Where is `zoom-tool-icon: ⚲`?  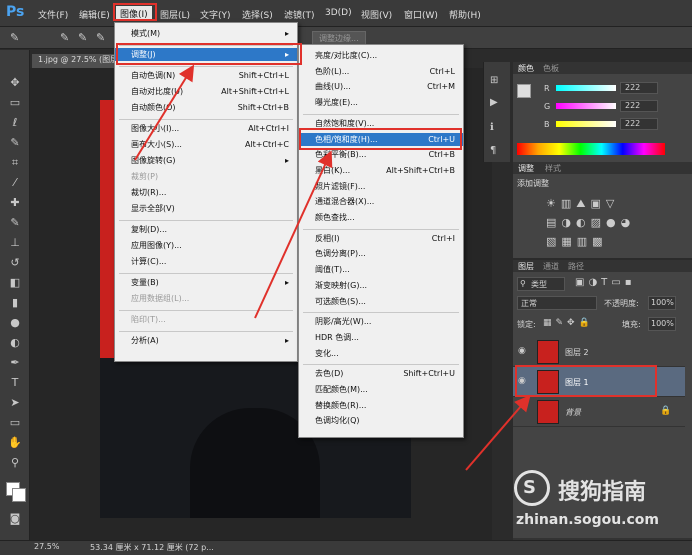 zoom-tool-icon: ⚲ is located at coordinates (15, 463).